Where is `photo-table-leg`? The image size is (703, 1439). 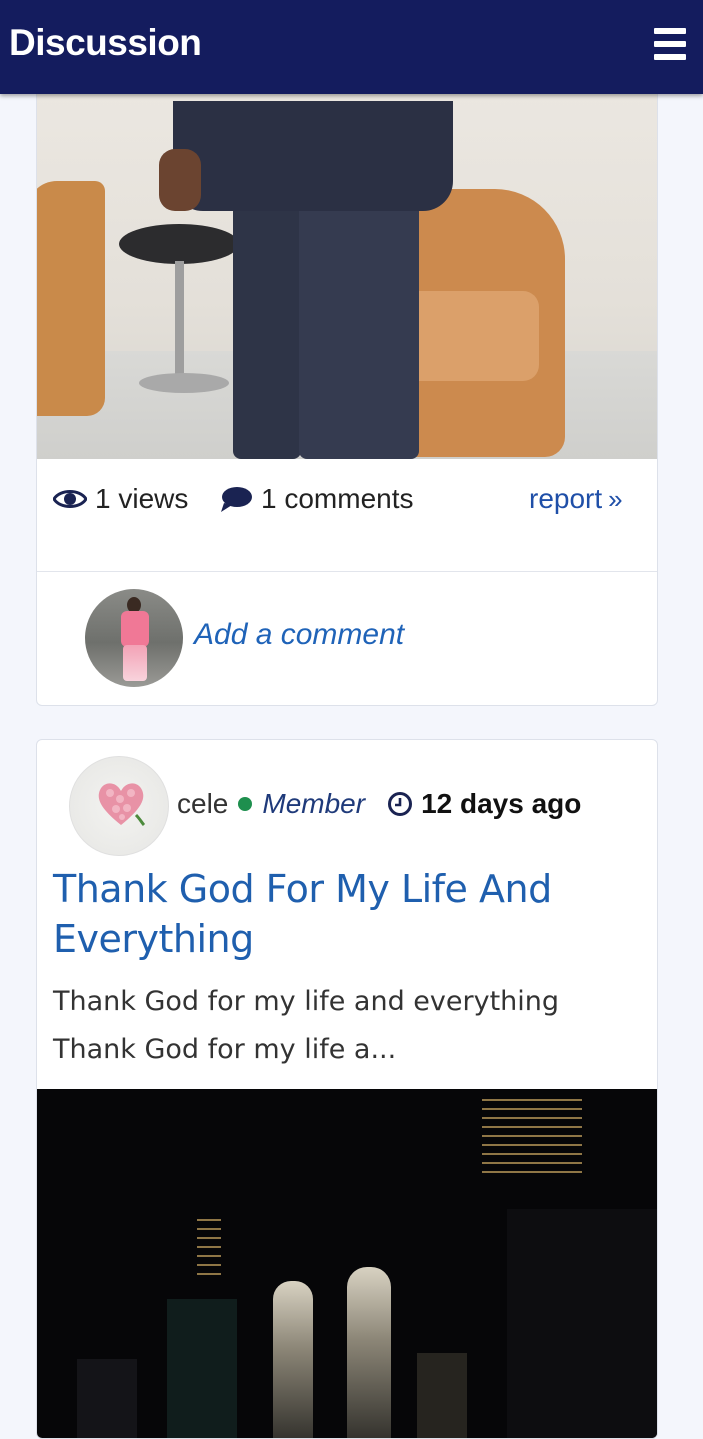 photo-table-leg is located at coordinates (179, 320).